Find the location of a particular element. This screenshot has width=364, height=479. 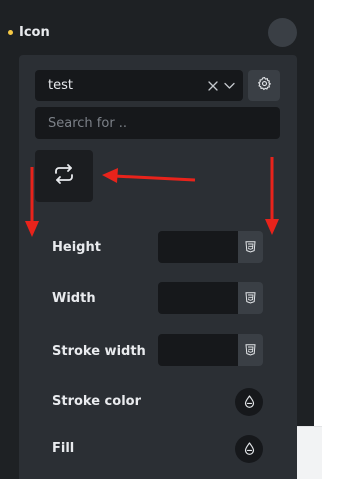

icon-select-value: test is located at coordinates (60, 85).